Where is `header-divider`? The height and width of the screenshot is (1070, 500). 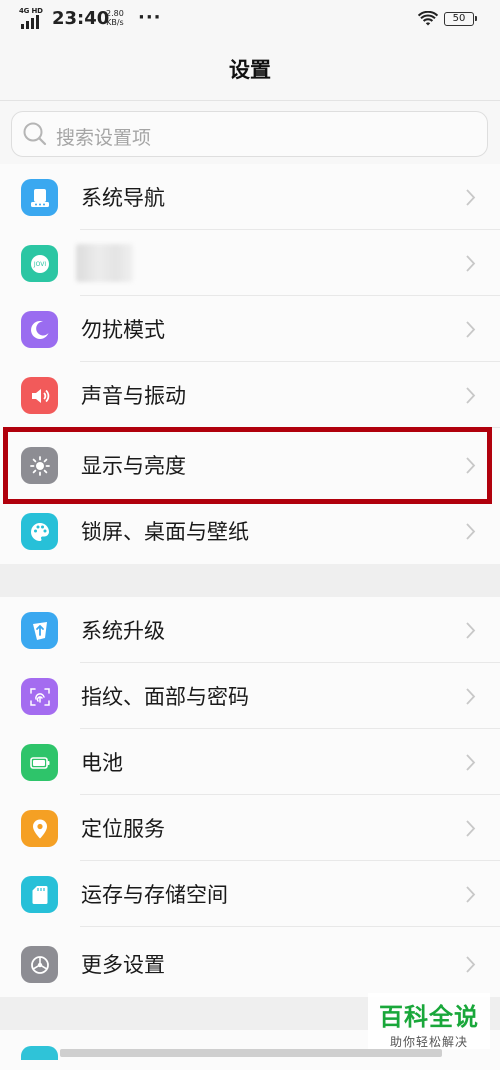 header-divider is located at coordinates (250, 100).